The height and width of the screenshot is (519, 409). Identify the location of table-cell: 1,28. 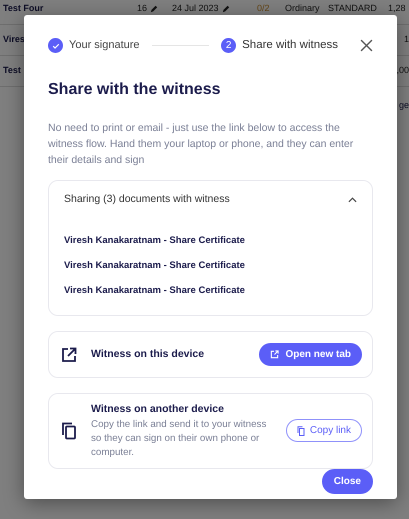
(397, 8).